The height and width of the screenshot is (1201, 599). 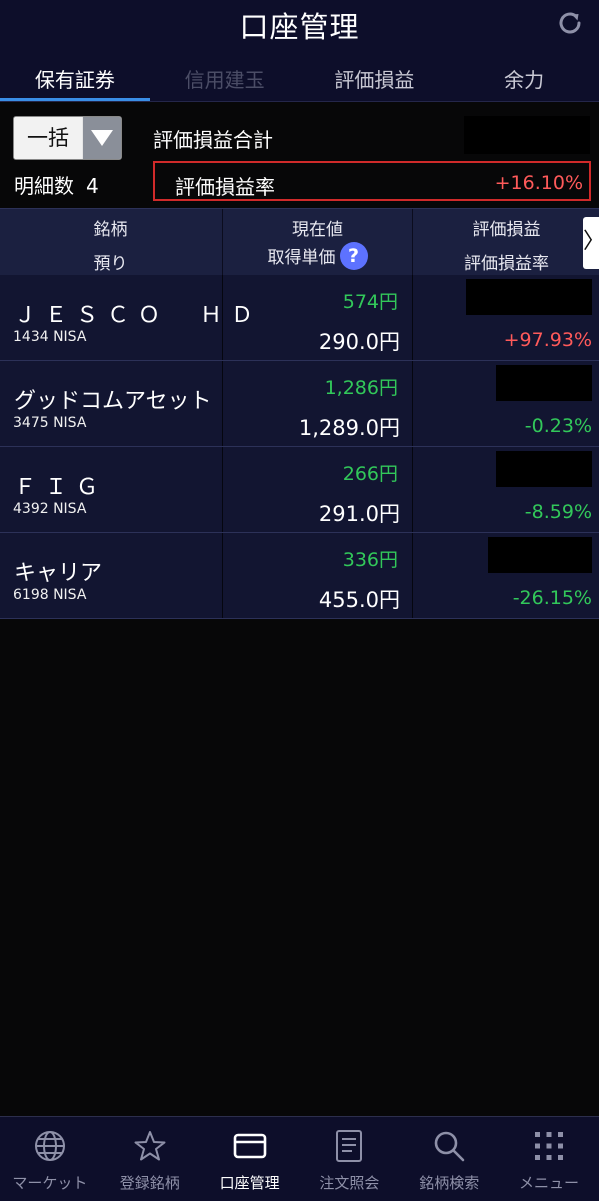 What do you see at coordinates (92, 186) in the screenshot?
I see `detail-count-value: 4` at bounding box center [92, 186].